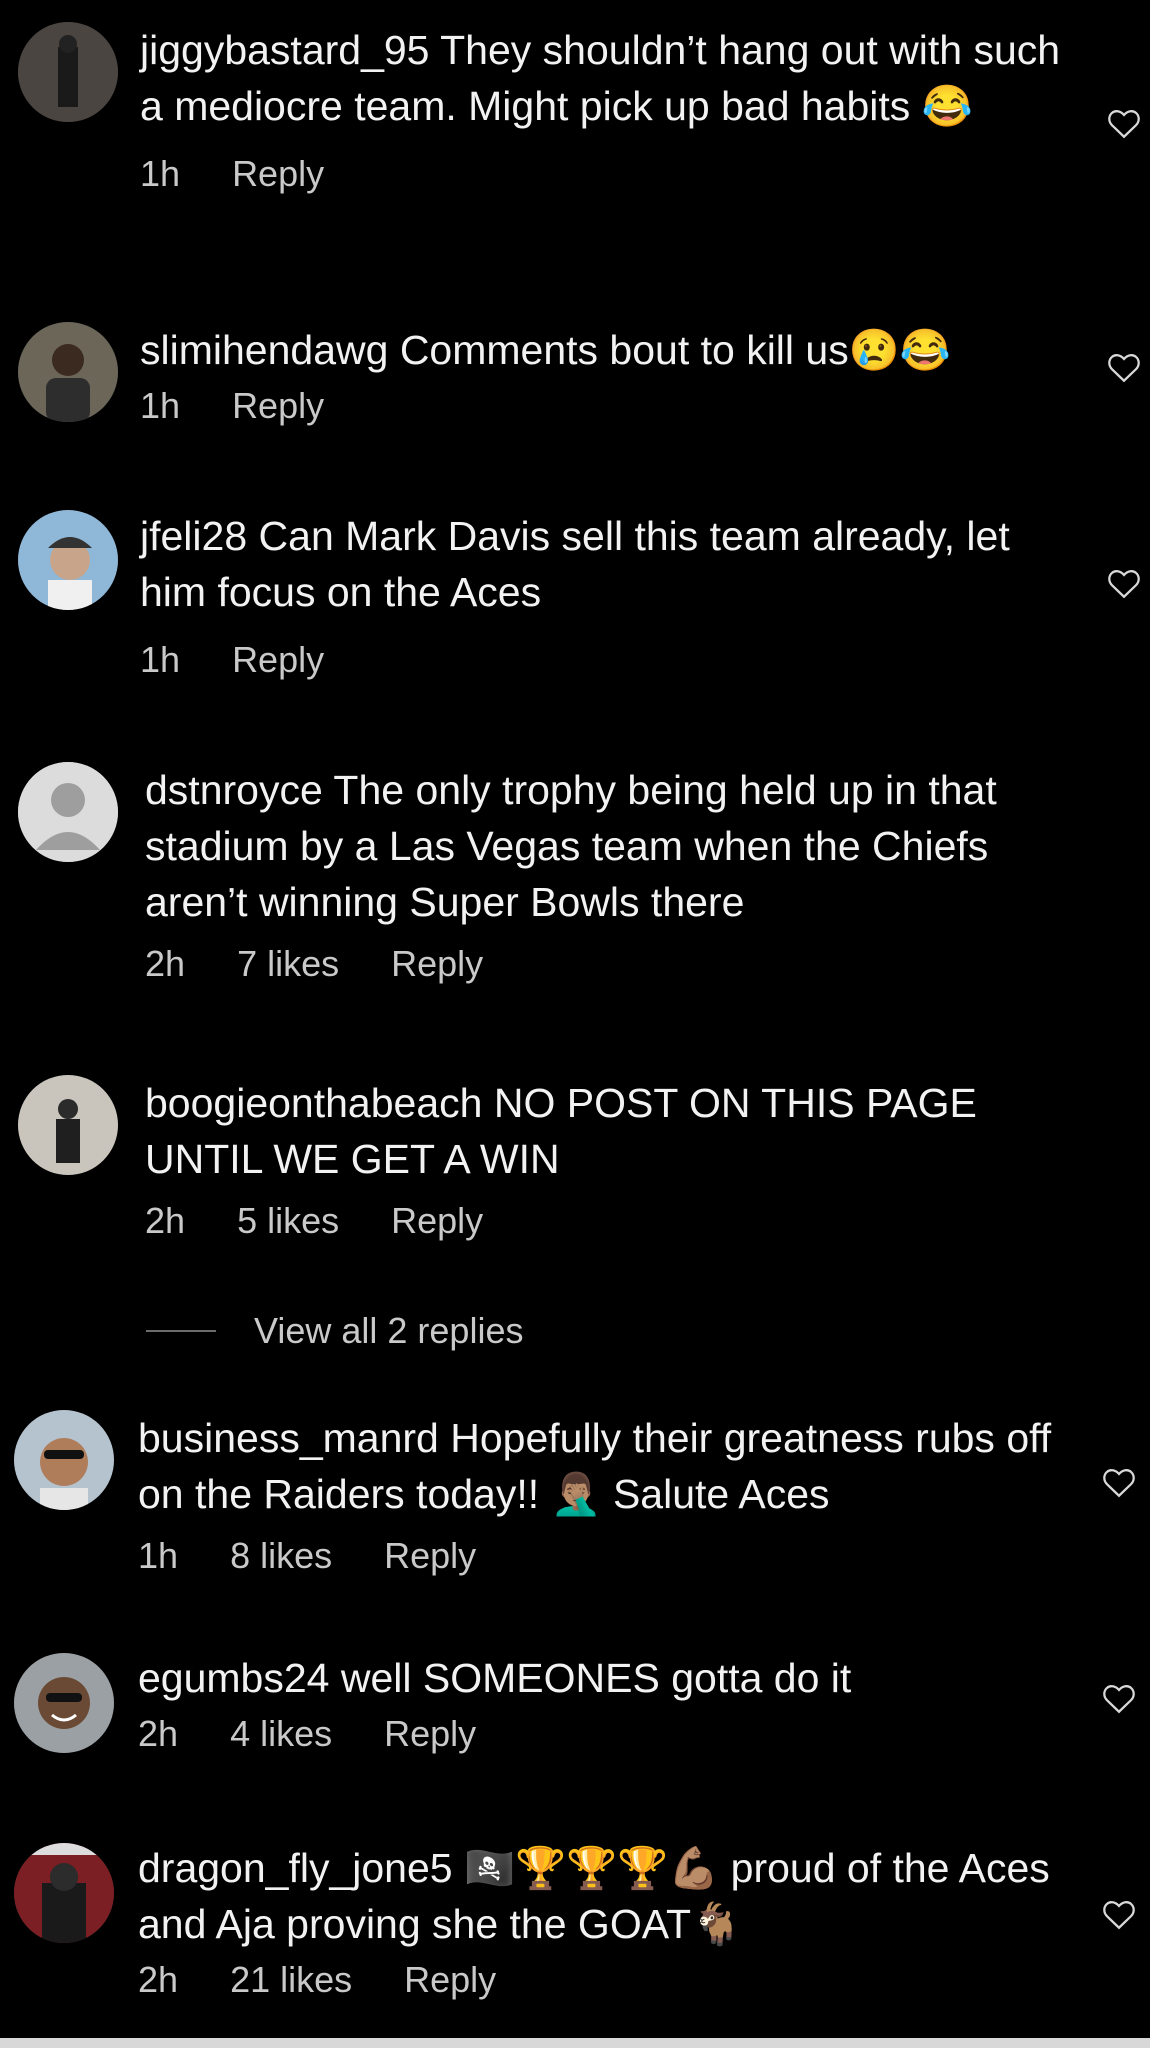 The image size is (1150, 2048). I want to click on comment-meta: 1h 8 likes Reply, so click(603, 1556).